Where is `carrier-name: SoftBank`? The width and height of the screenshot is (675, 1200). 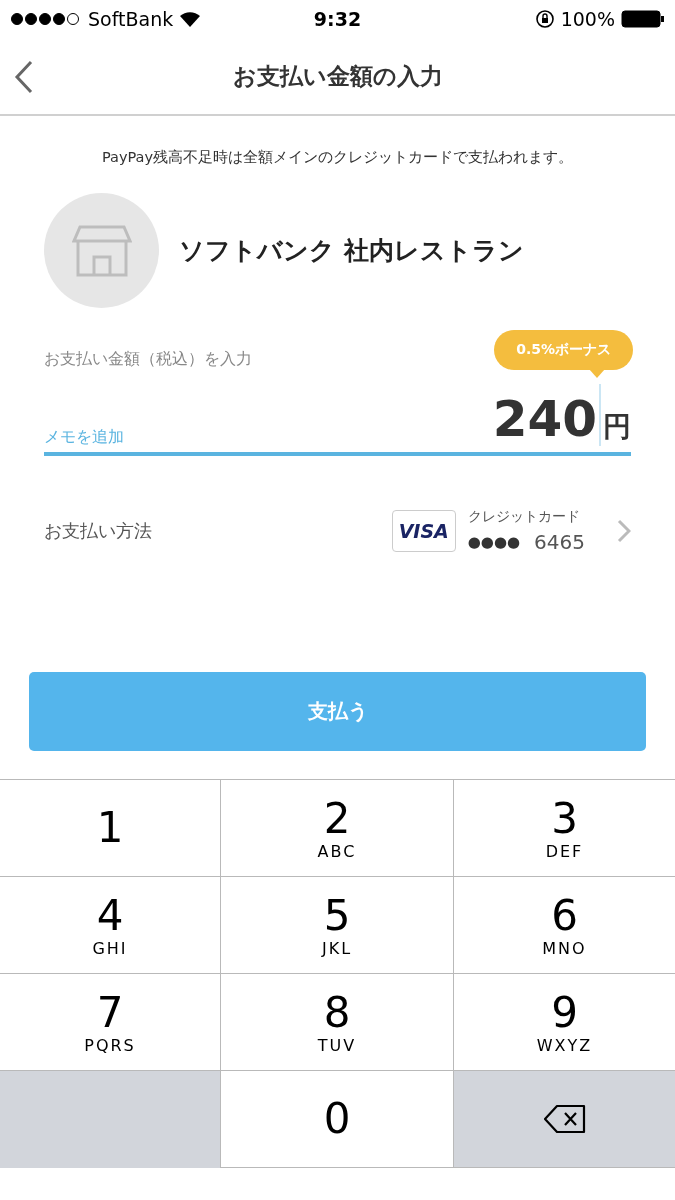 carrier-name: SoftBank is located at coordinates (131, 19).